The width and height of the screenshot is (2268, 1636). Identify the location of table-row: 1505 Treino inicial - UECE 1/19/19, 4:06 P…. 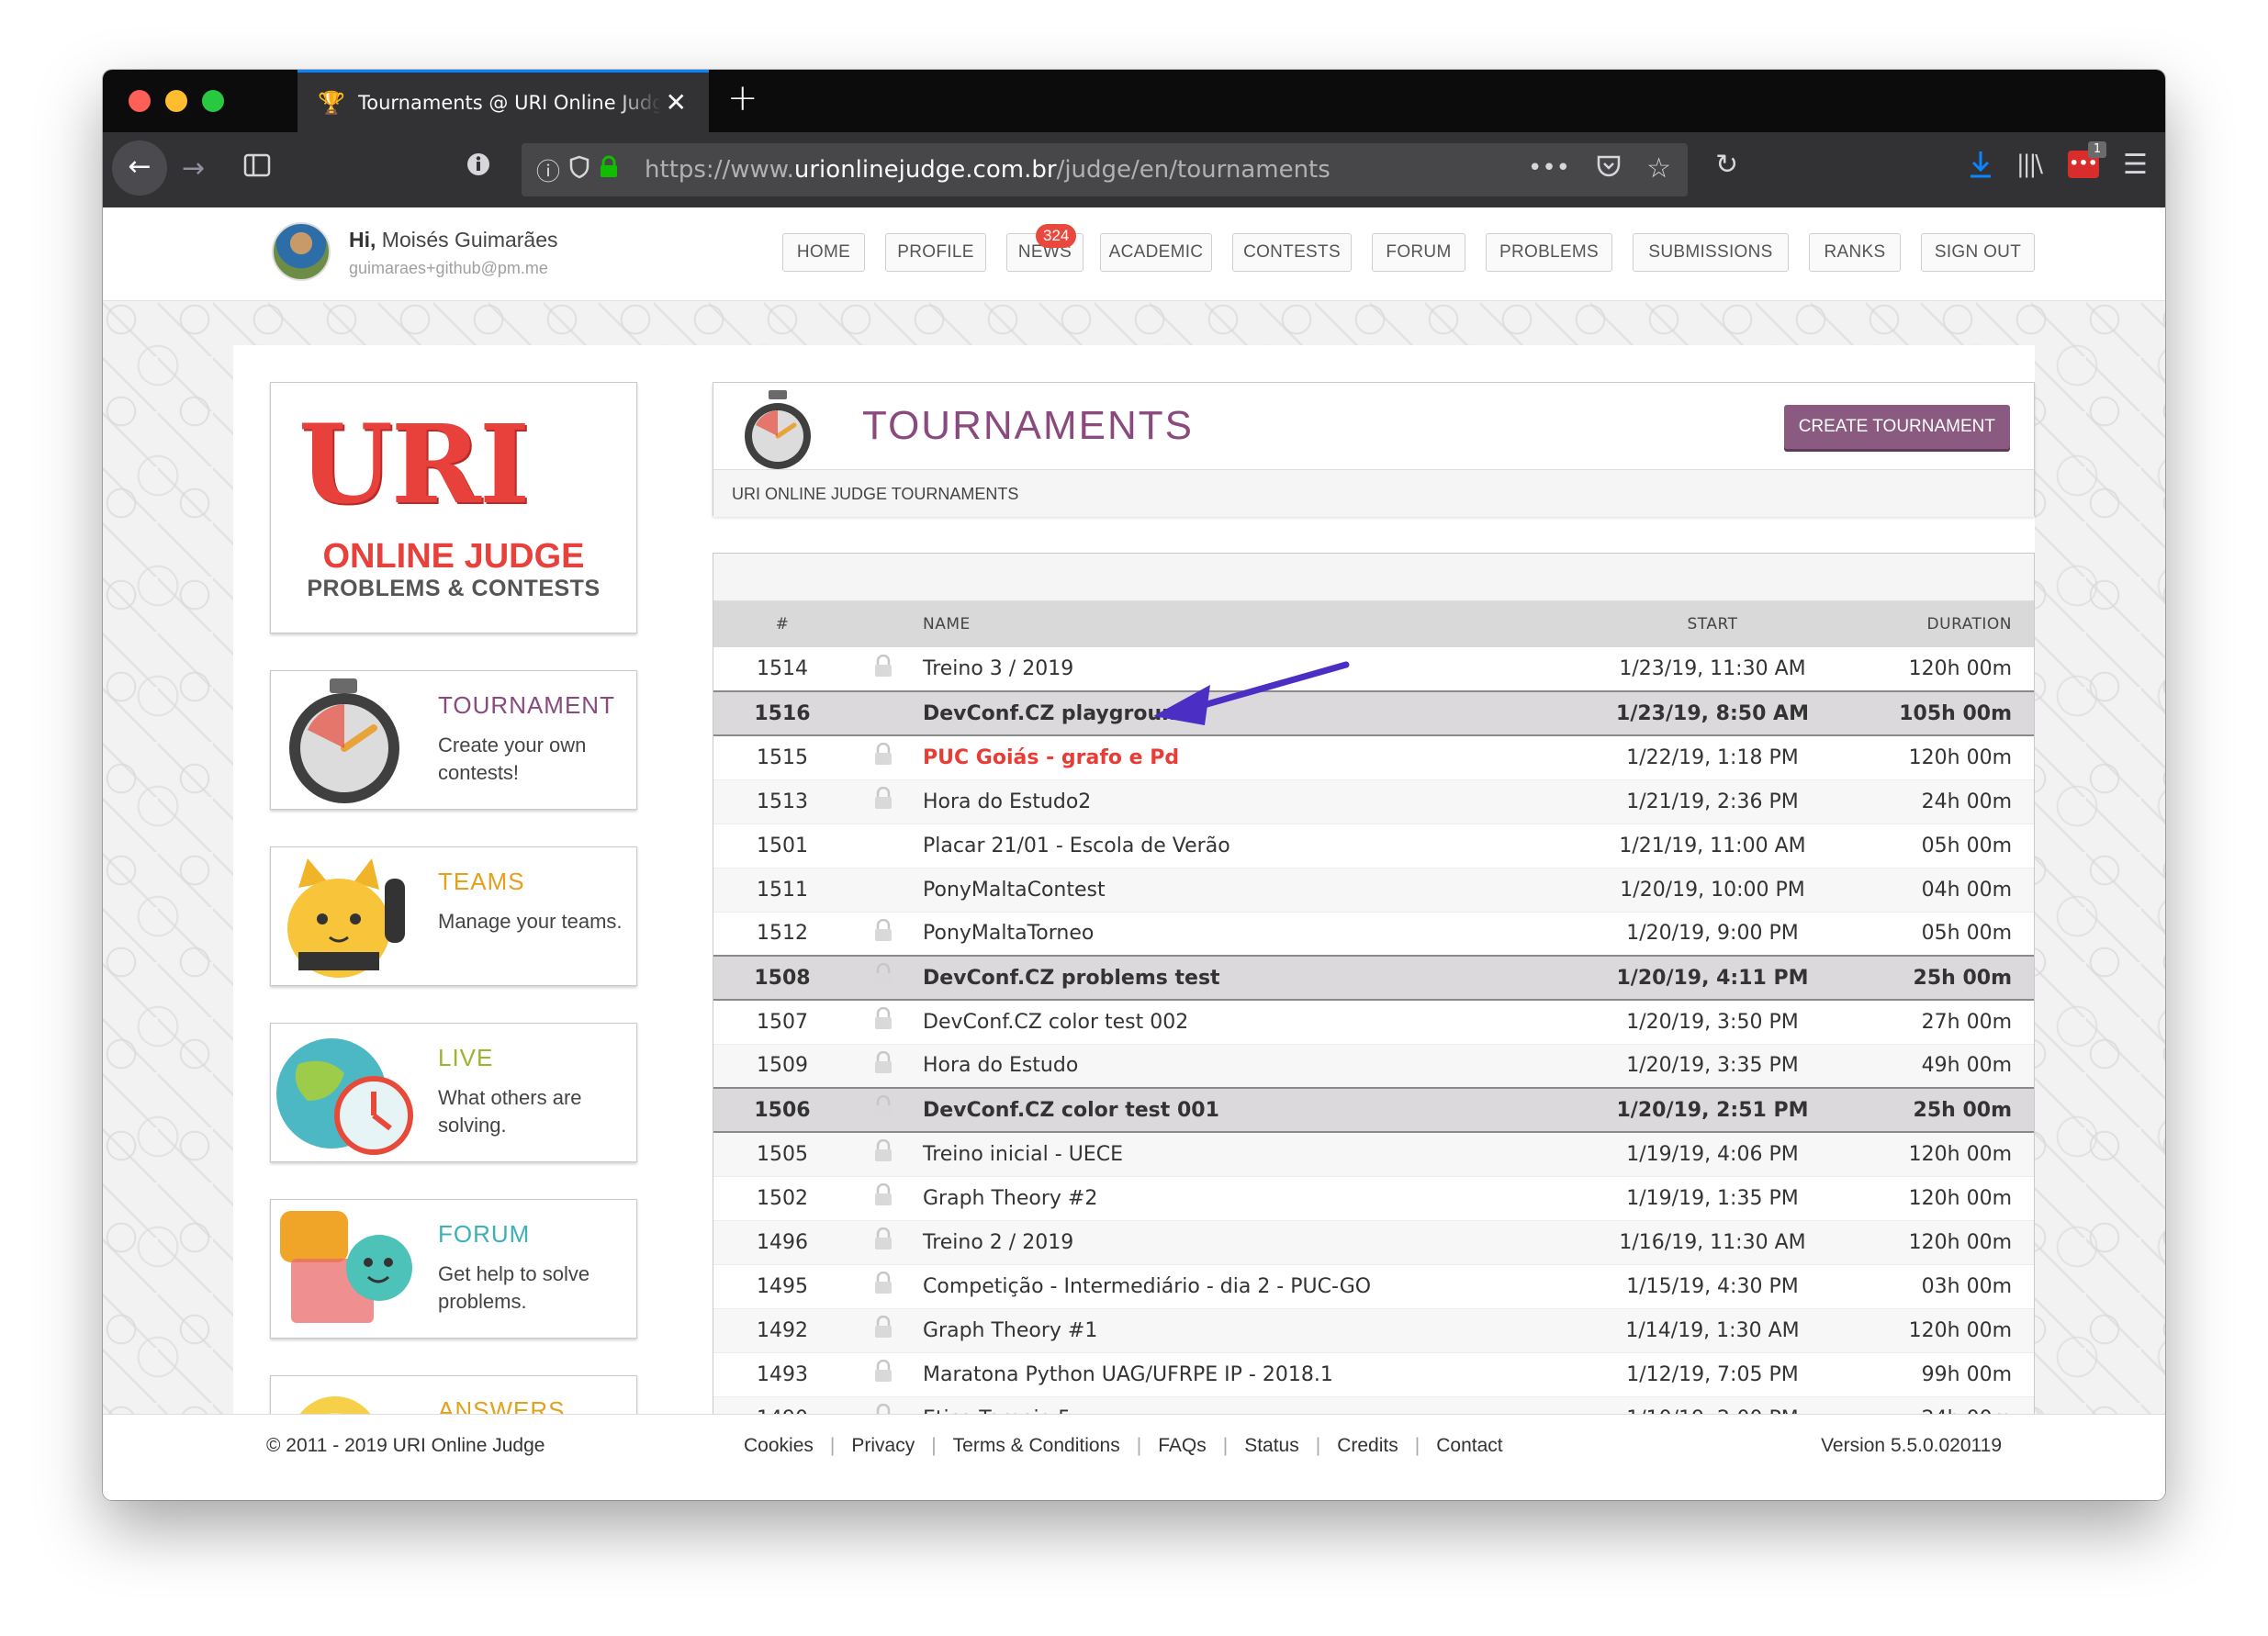
(1373, 1154).